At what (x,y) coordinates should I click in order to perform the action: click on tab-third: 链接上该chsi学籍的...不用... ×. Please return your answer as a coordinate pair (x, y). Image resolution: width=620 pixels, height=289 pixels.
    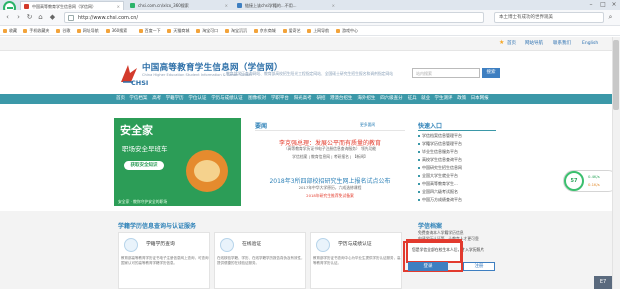
    Looking at the image, I should click on (286, 5).